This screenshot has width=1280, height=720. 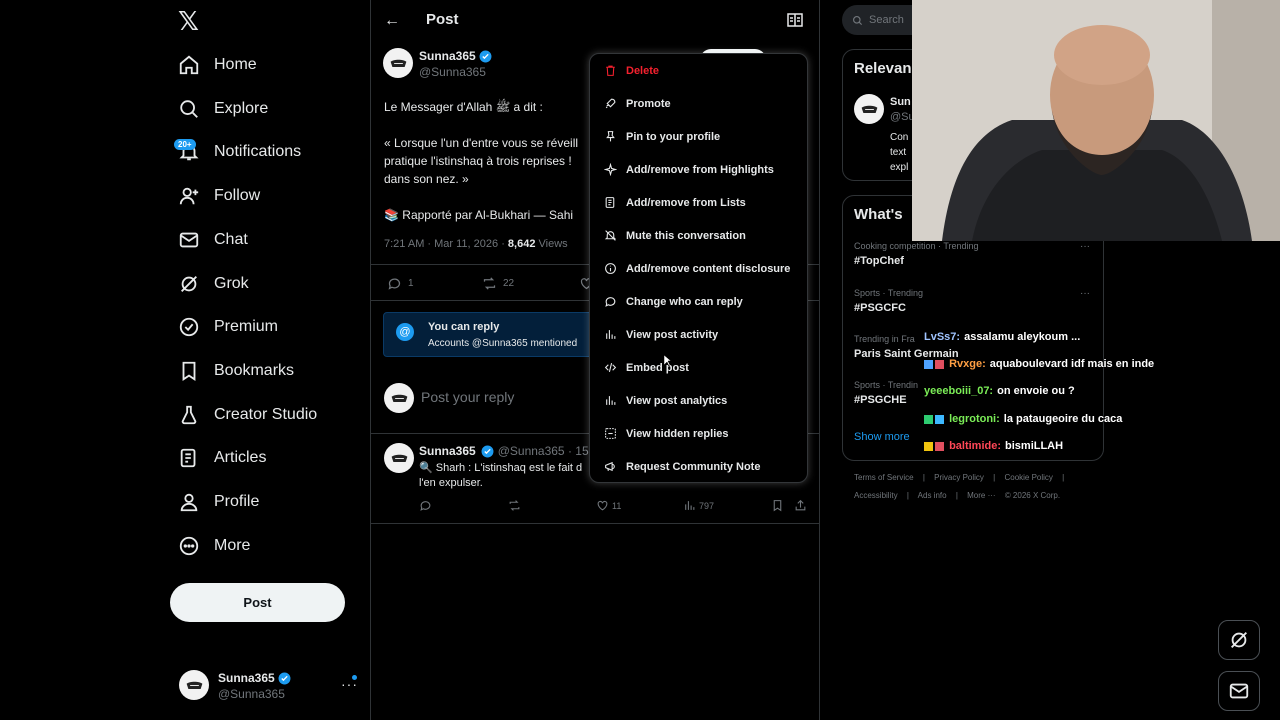 What do you see at coordinates (189, 546) in the screenshot?
I see `more-circle-icon` at bounding box center [189, 546].